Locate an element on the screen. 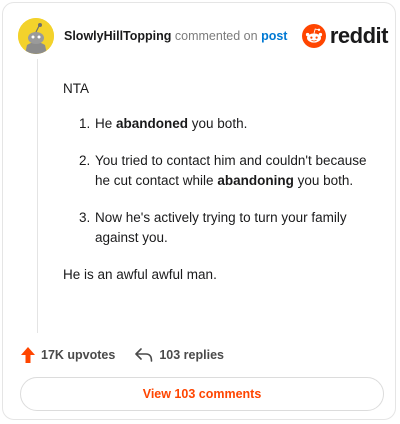 This screenshot has height=424, width=400. list-number: 1. is located at coordinates (85, 123).